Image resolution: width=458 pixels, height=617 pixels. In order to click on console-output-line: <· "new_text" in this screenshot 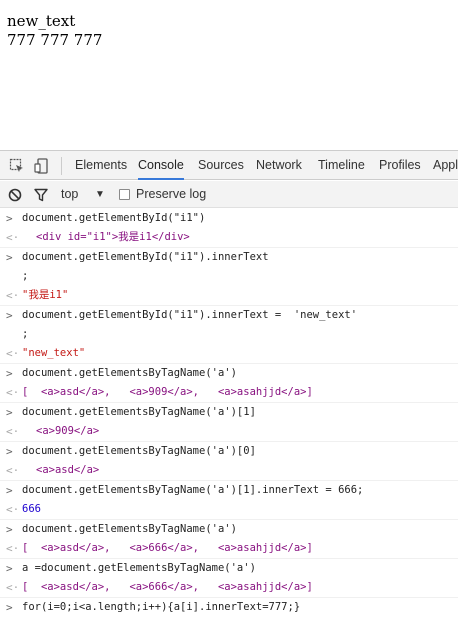, I will do `click(229, 353)`.